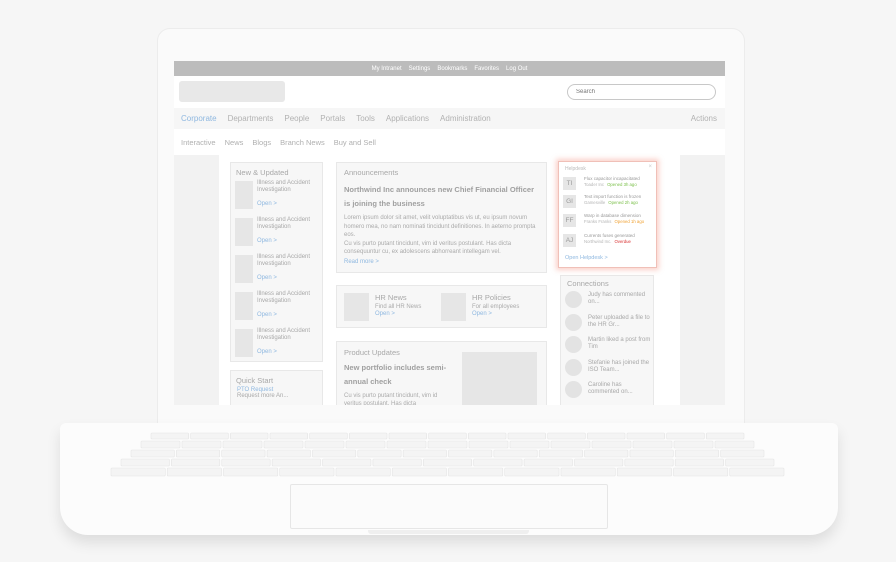 The width and height of the screenshot is (896, 562). I want to click on laptop-front-notch, so click(448, 532).